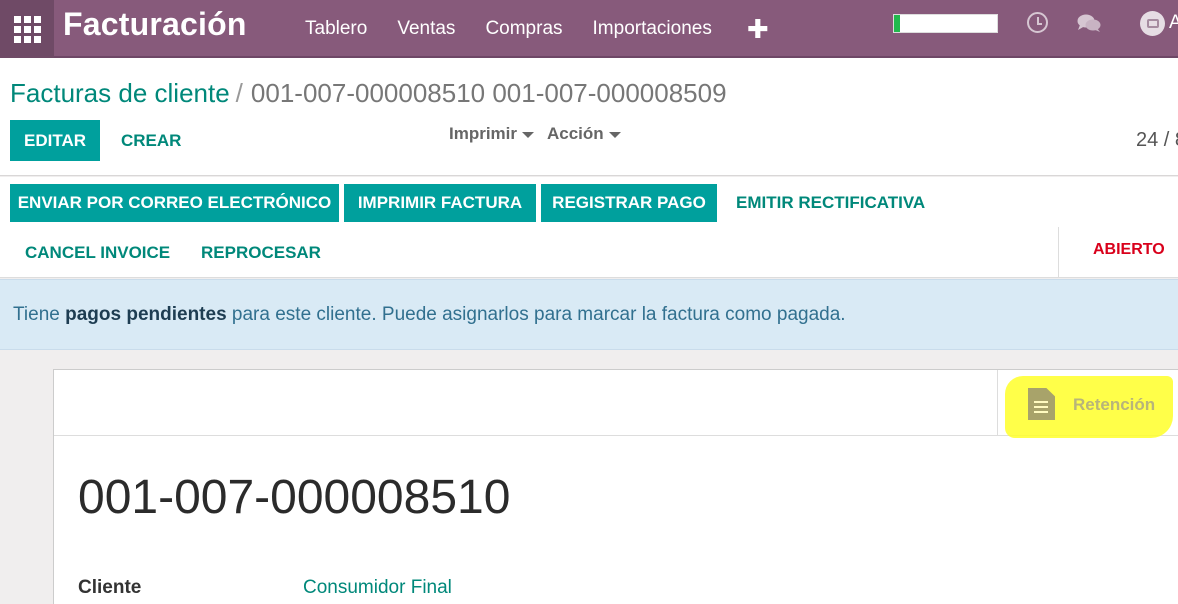 The height and width of the screenshot is (604, 1178). I want to click on issue-credit-note-button: EMITIR RECTIFICATIVA, so click(830, 203).